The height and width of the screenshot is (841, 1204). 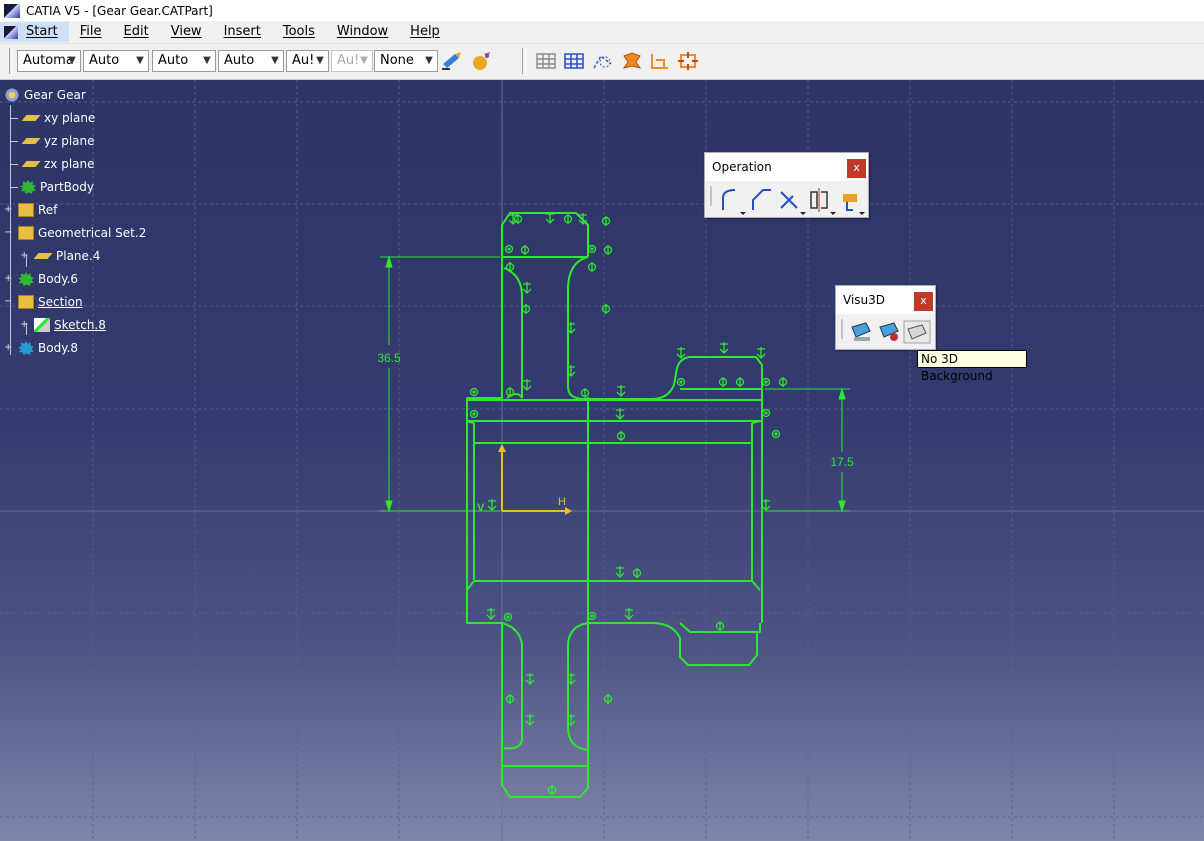 I want to click on dimension-value-36-5: 36.5, so click(x=389, y=358).